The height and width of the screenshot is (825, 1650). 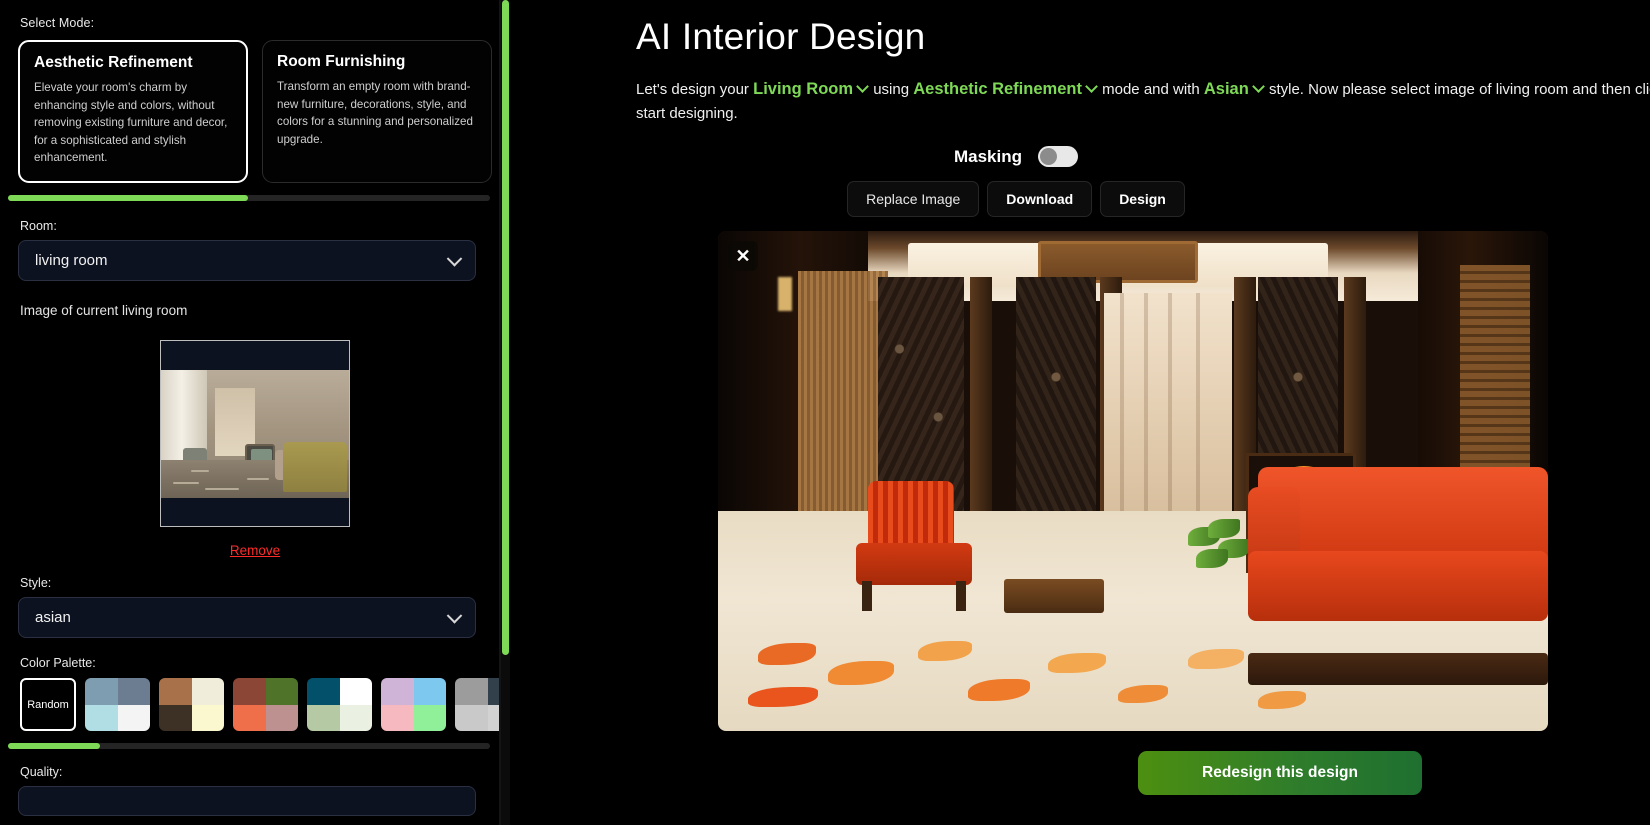 What do you see at coordinates (1280, 773) in the screenshot?
I see `redesign-button: Redesign this design` at bounding box center [1280, 773].